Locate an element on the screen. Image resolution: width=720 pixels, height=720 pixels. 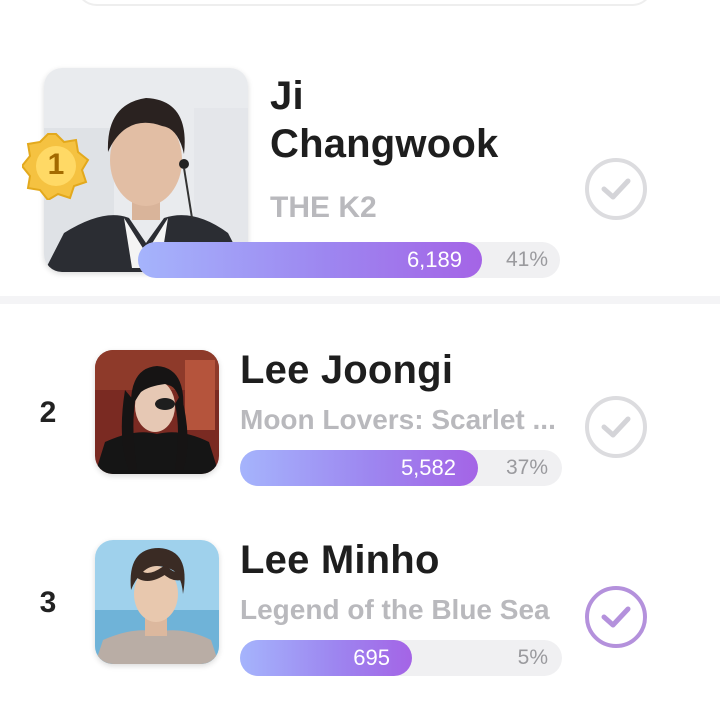
actor-name: Ji Changwook is located at coordinates (384, 120).